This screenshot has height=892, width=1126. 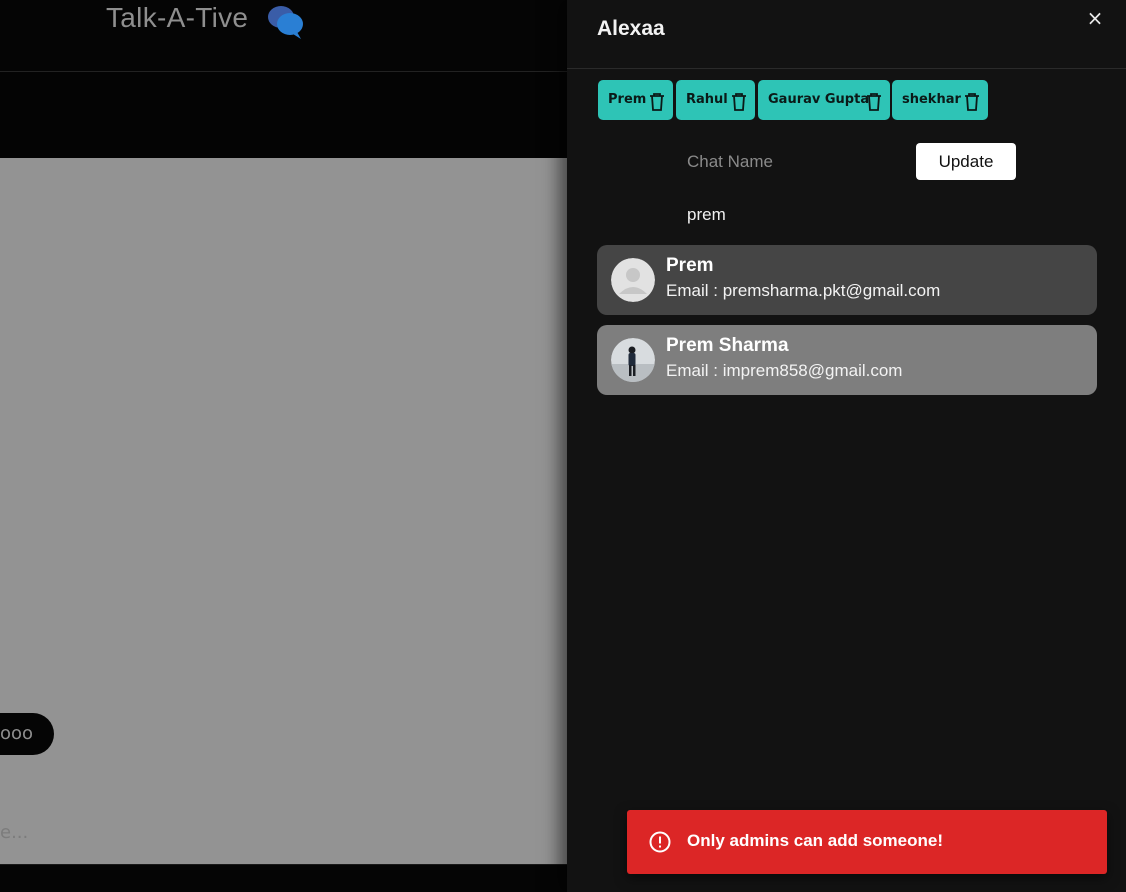 What do you see at coordinates (847, 360) in the screenshot?
I see `search-result-item: Prem Sharma Email : imprem858@gmail.com` at bounding box center [847, 360].